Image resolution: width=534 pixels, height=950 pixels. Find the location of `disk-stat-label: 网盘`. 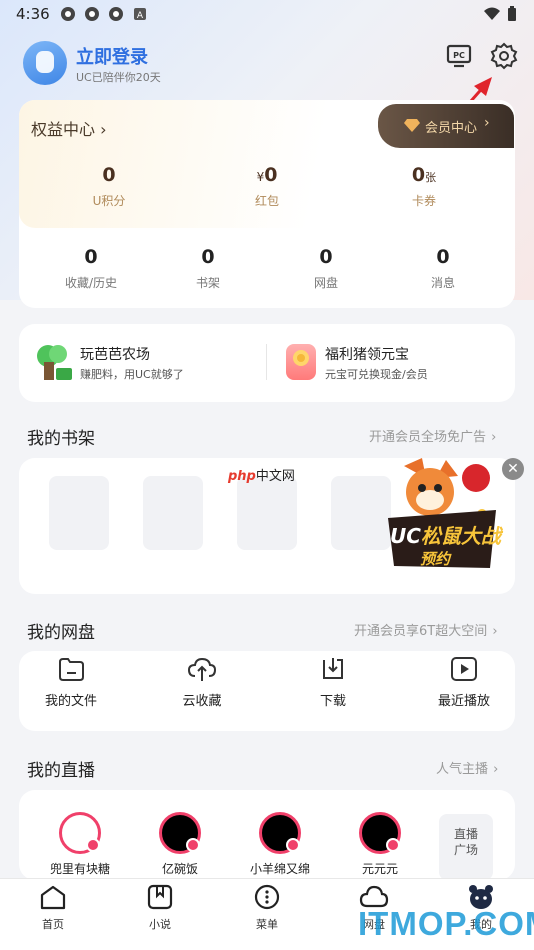

disk-stat-label: 网盘 is located at coordinates (325, 283).